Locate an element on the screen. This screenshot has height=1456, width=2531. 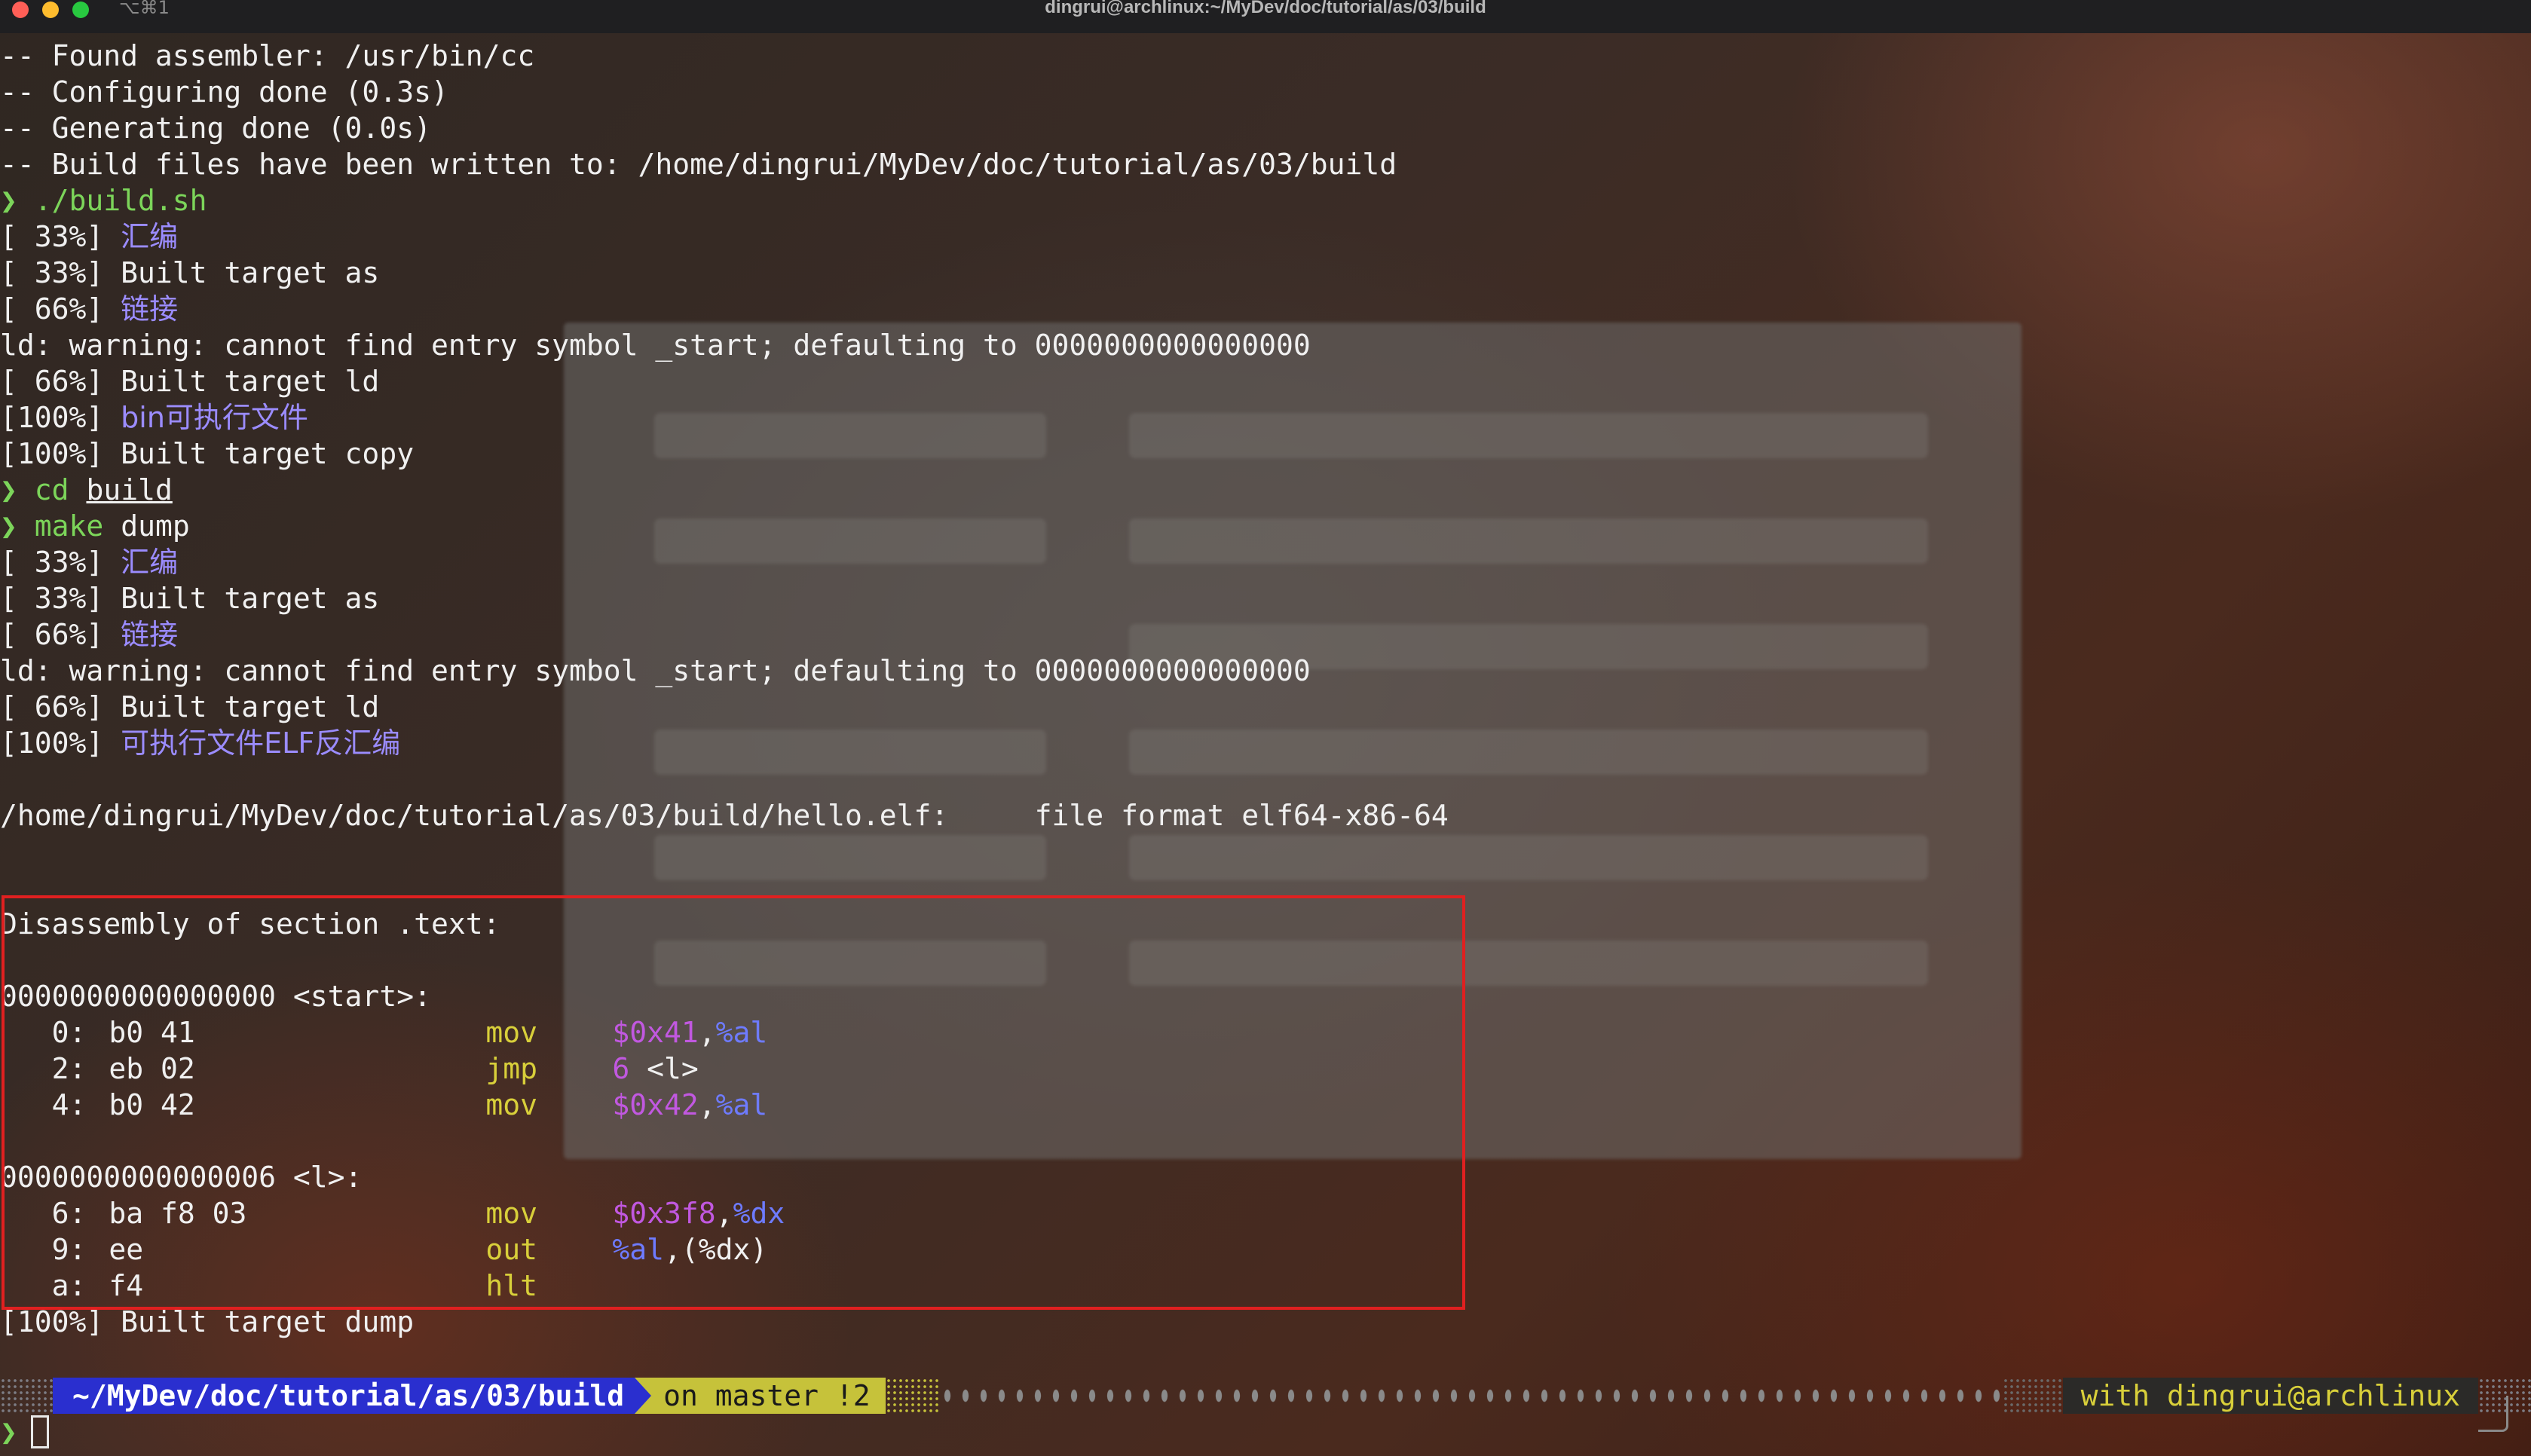
terminal-line: [100%] bin可执行文件 is located at coordinates (1265, 418).